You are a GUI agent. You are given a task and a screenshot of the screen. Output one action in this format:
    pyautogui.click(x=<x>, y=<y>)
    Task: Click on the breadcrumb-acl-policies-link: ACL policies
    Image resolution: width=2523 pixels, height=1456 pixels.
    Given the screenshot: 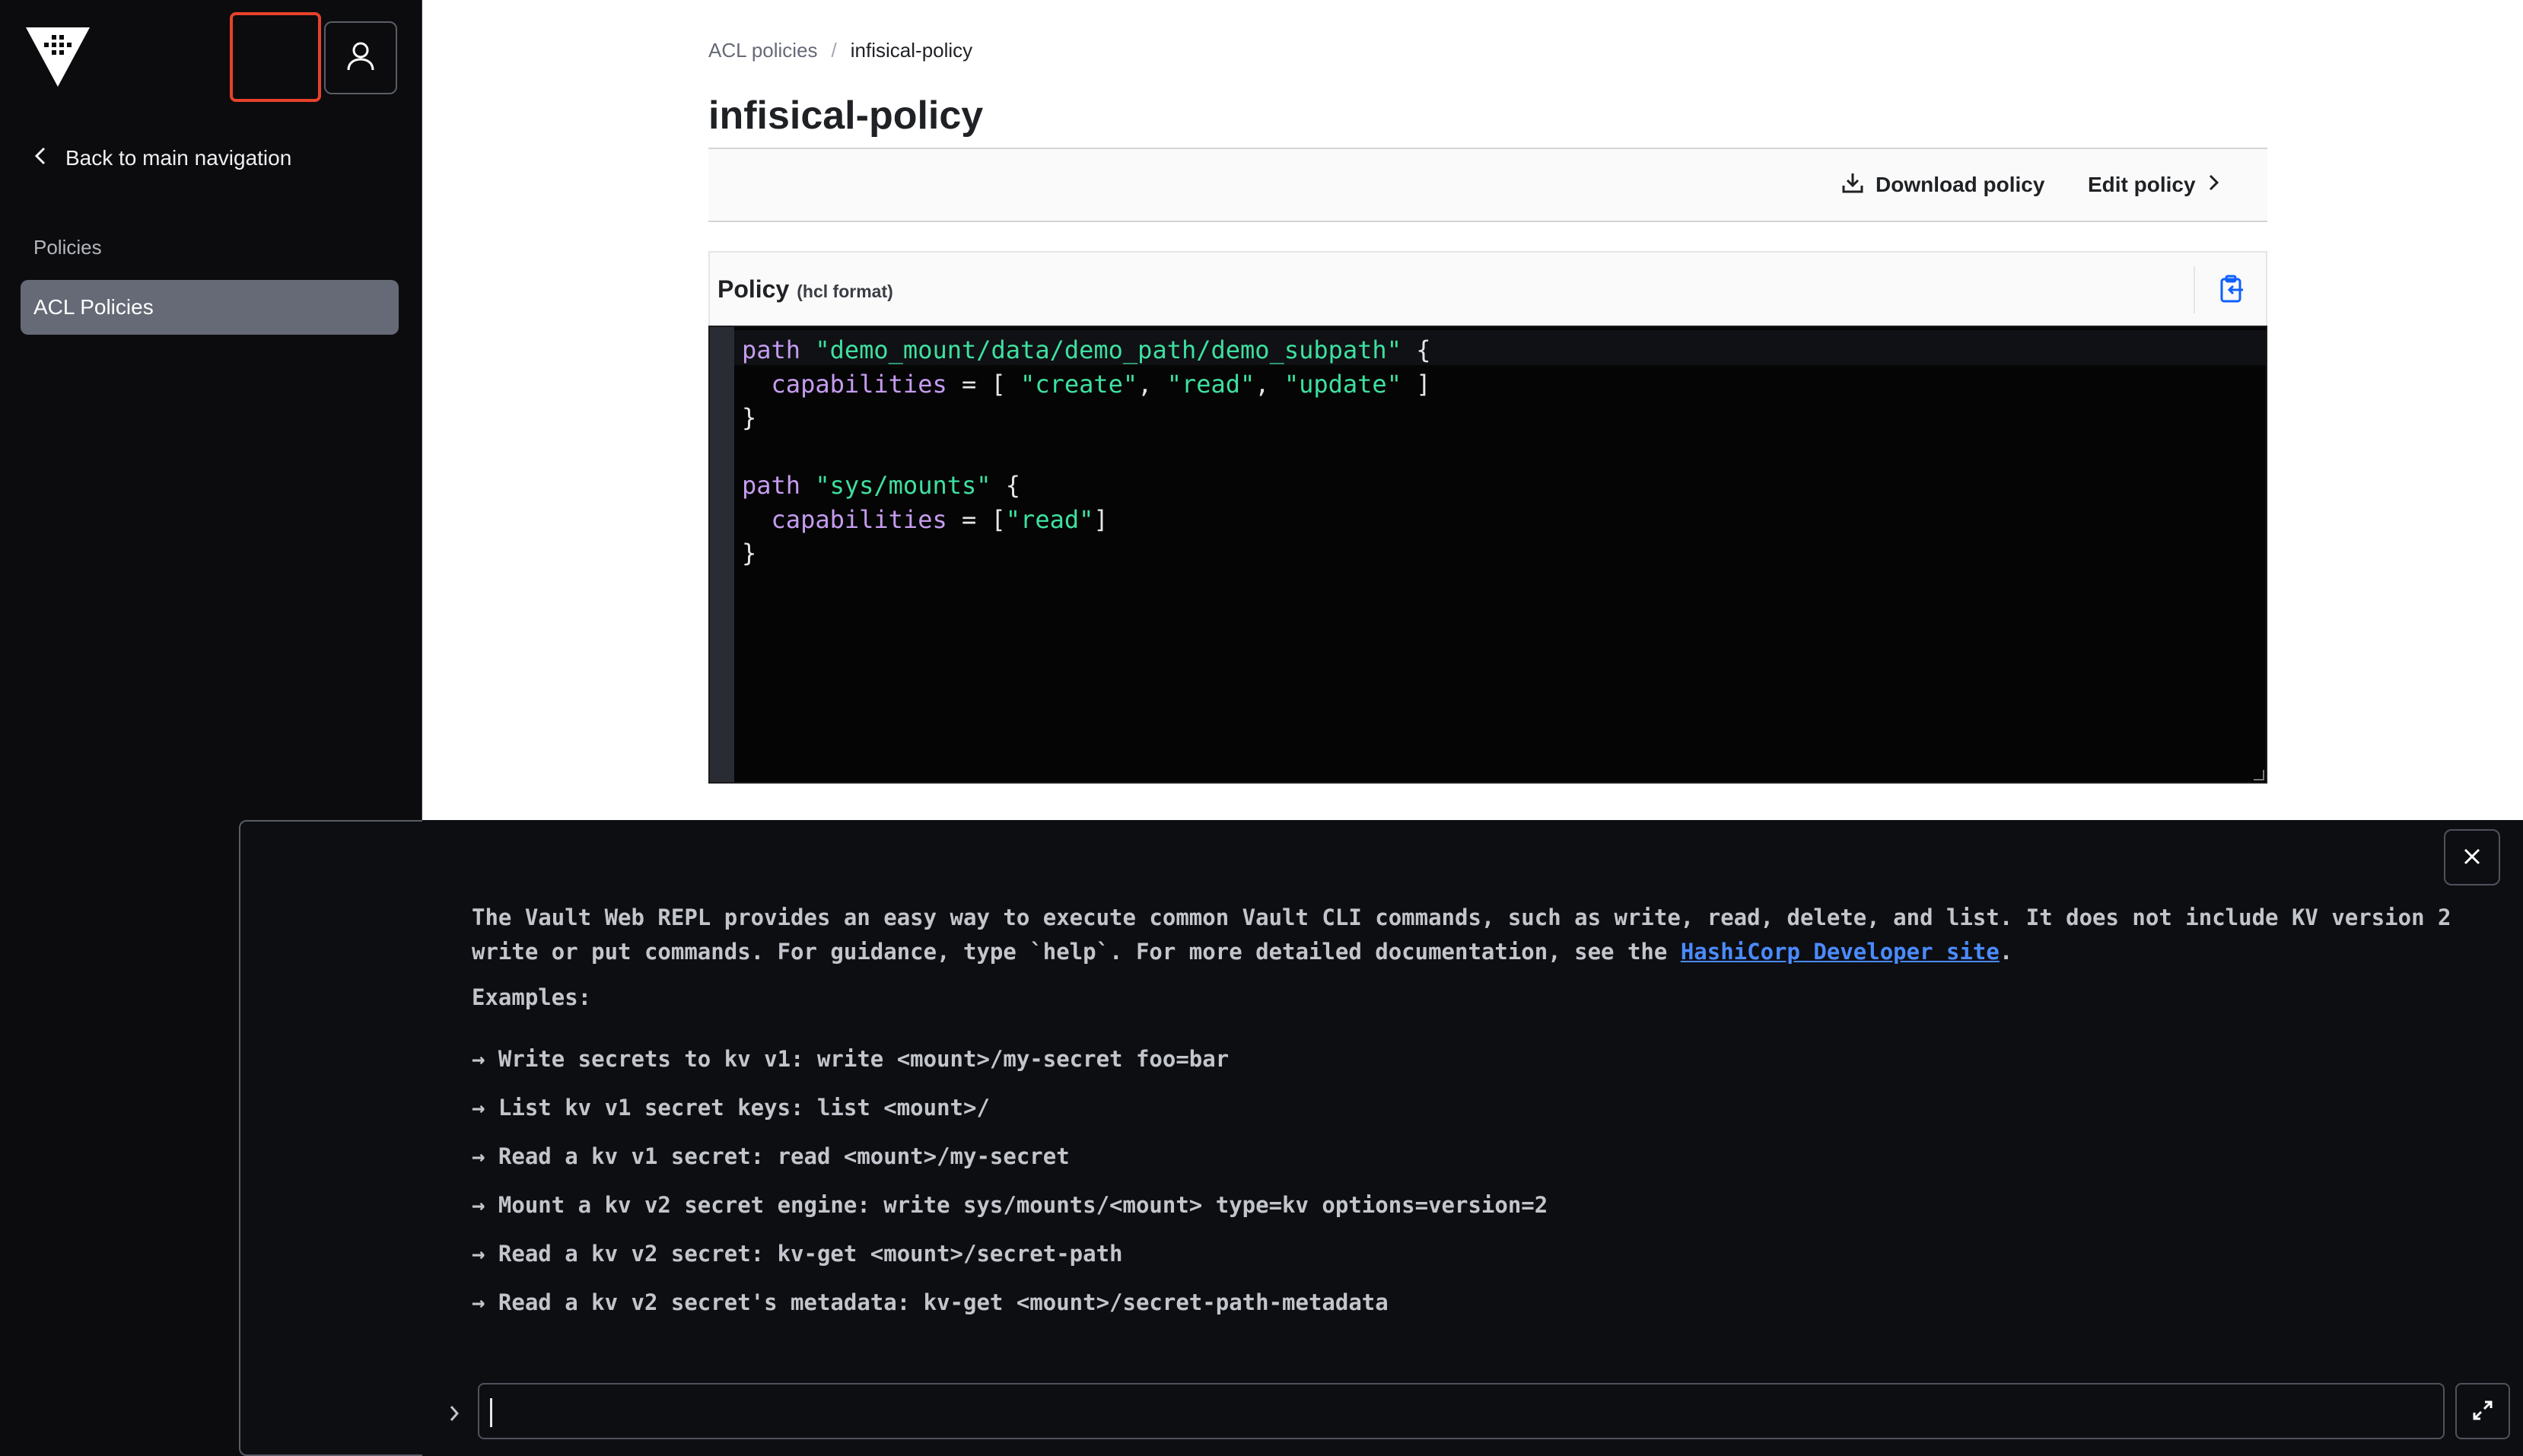 What is the action you would take?
    pyautogui.click(x=763, y=51)
    